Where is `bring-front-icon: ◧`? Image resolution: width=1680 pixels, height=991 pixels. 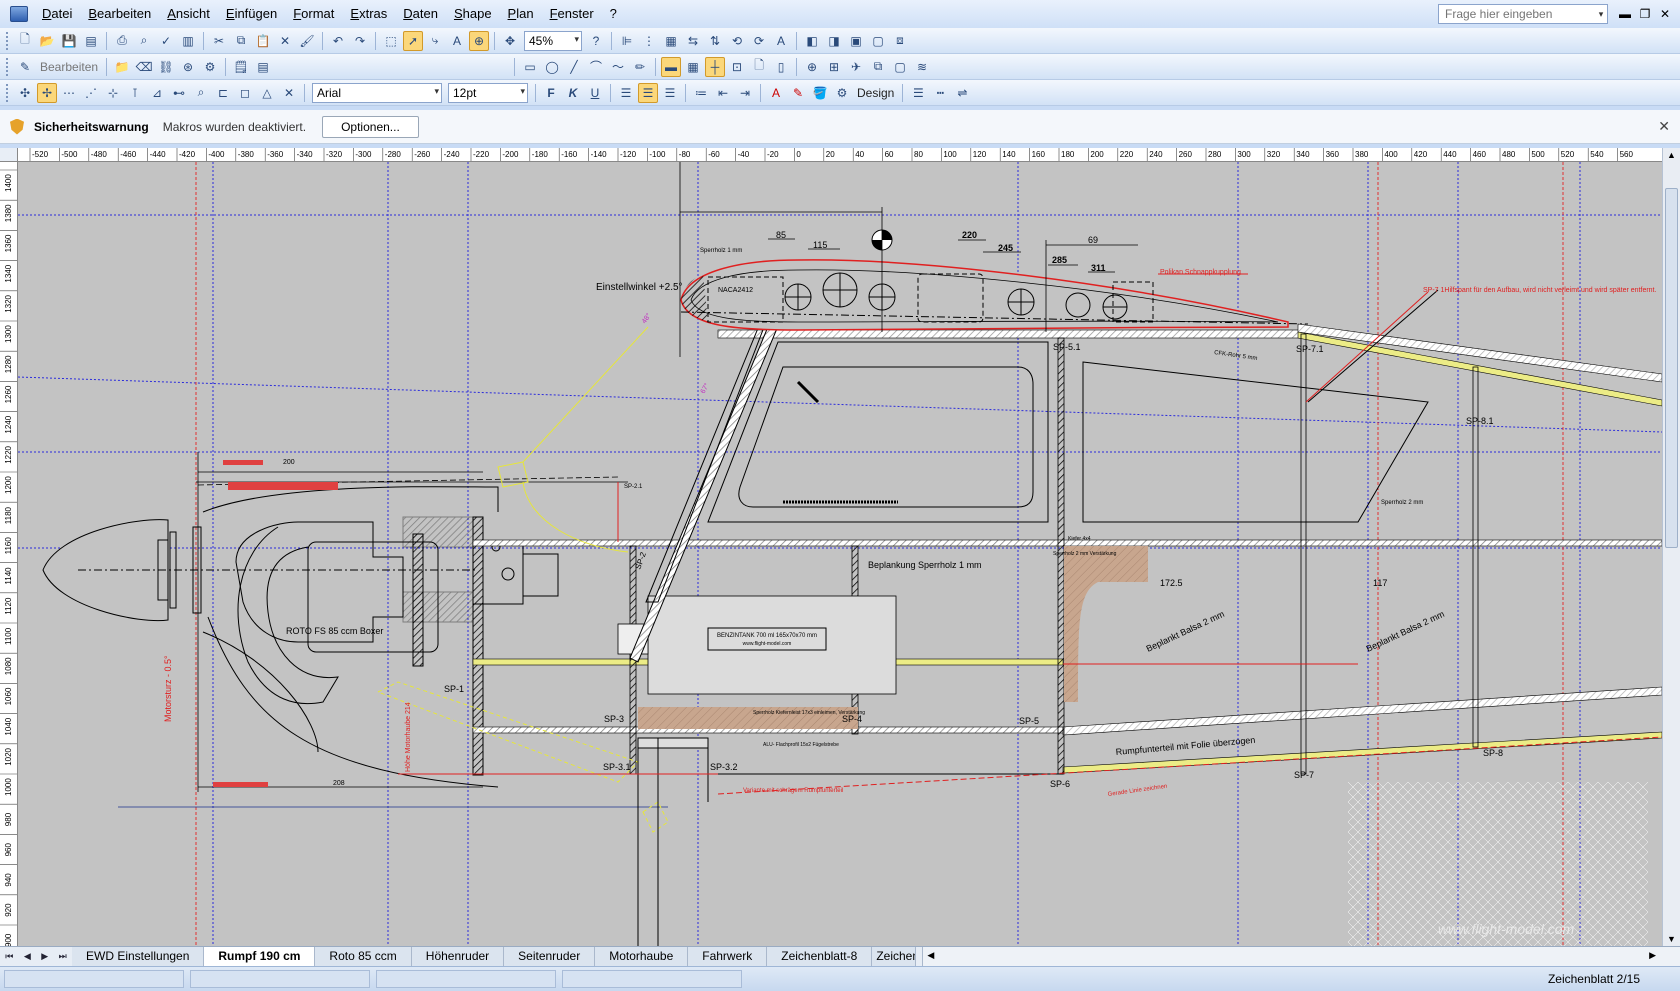 bring-front-icon: ◧ is located at coordinates (812, 41).